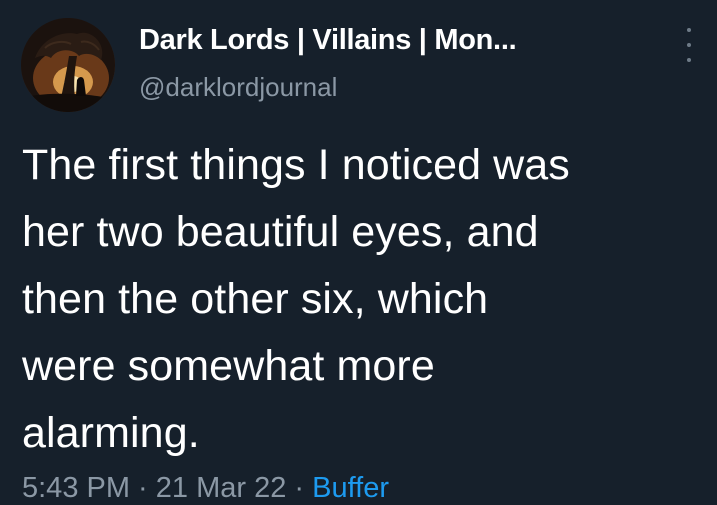 This screenshot has height=505, width=717. I want to click on dark-lord-tree-avatar-icon, so click(68, 65).